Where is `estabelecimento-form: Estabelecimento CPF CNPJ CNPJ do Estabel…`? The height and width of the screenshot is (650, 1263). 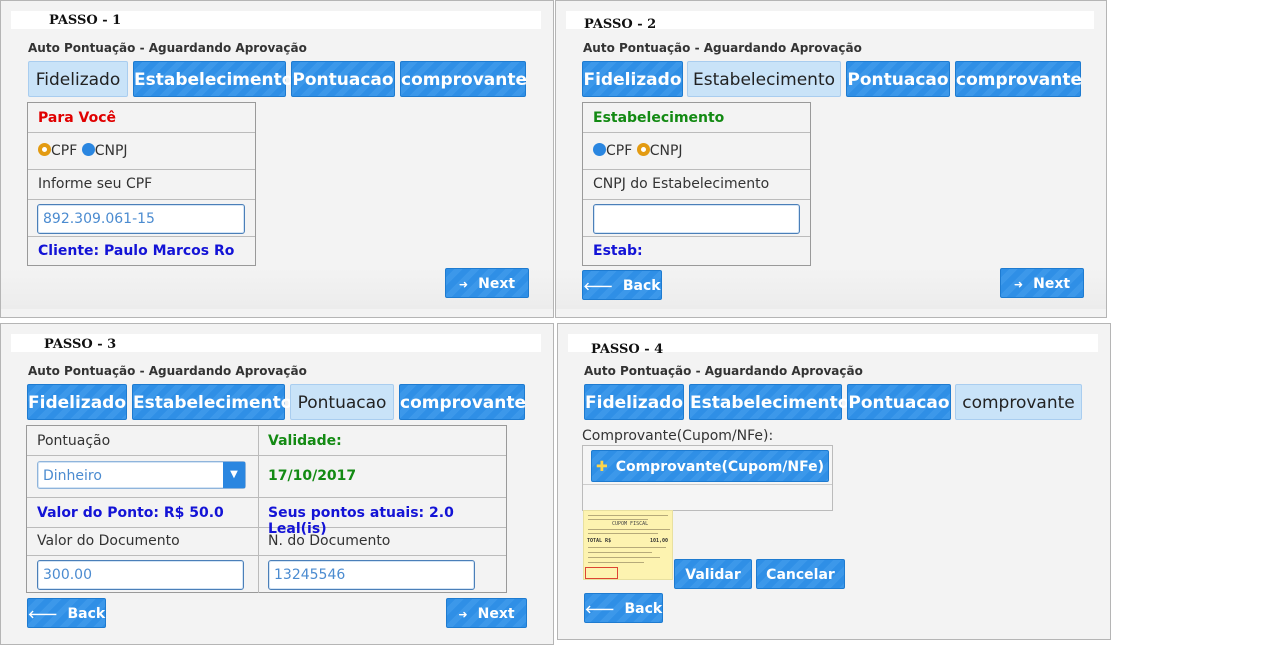 estabelecimento-form: Estabelecimento CPF CNPJ CNPJ do Estabel… is located at coordinates (696, 184).